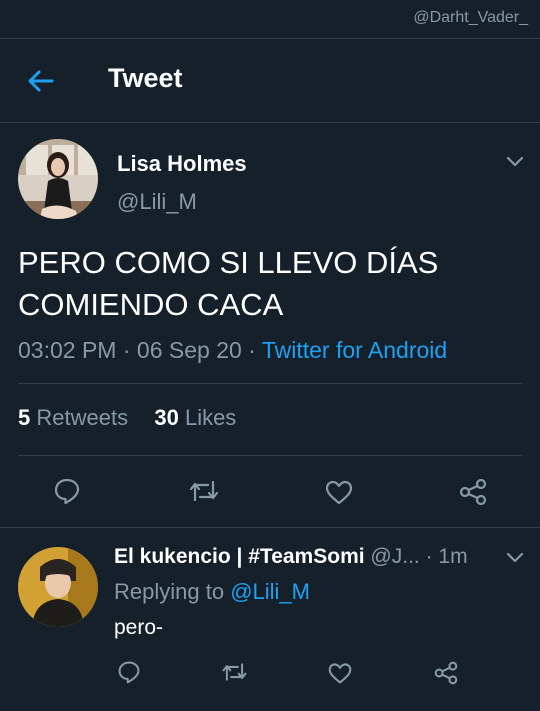 This screenshot has width=540, height=711. I want to click on tweet-text: PERO COMO SI LLEVO DÍAS COMIENDO CACA, so click(268, 284).